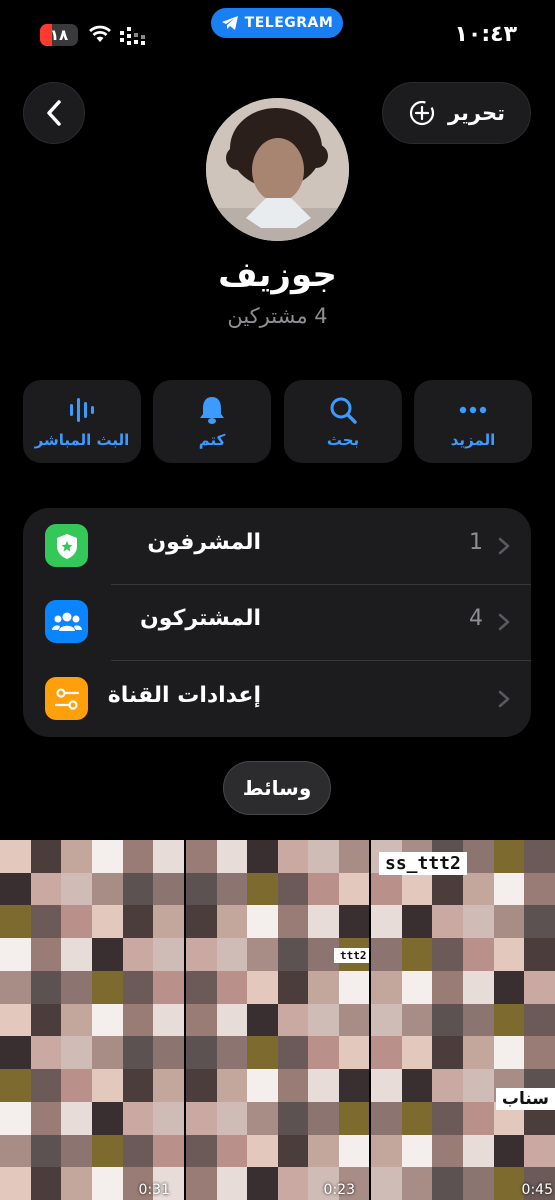 This screenshot has height=1200, width=555. I want to click on channel-settings-icon, so click(66, 698).